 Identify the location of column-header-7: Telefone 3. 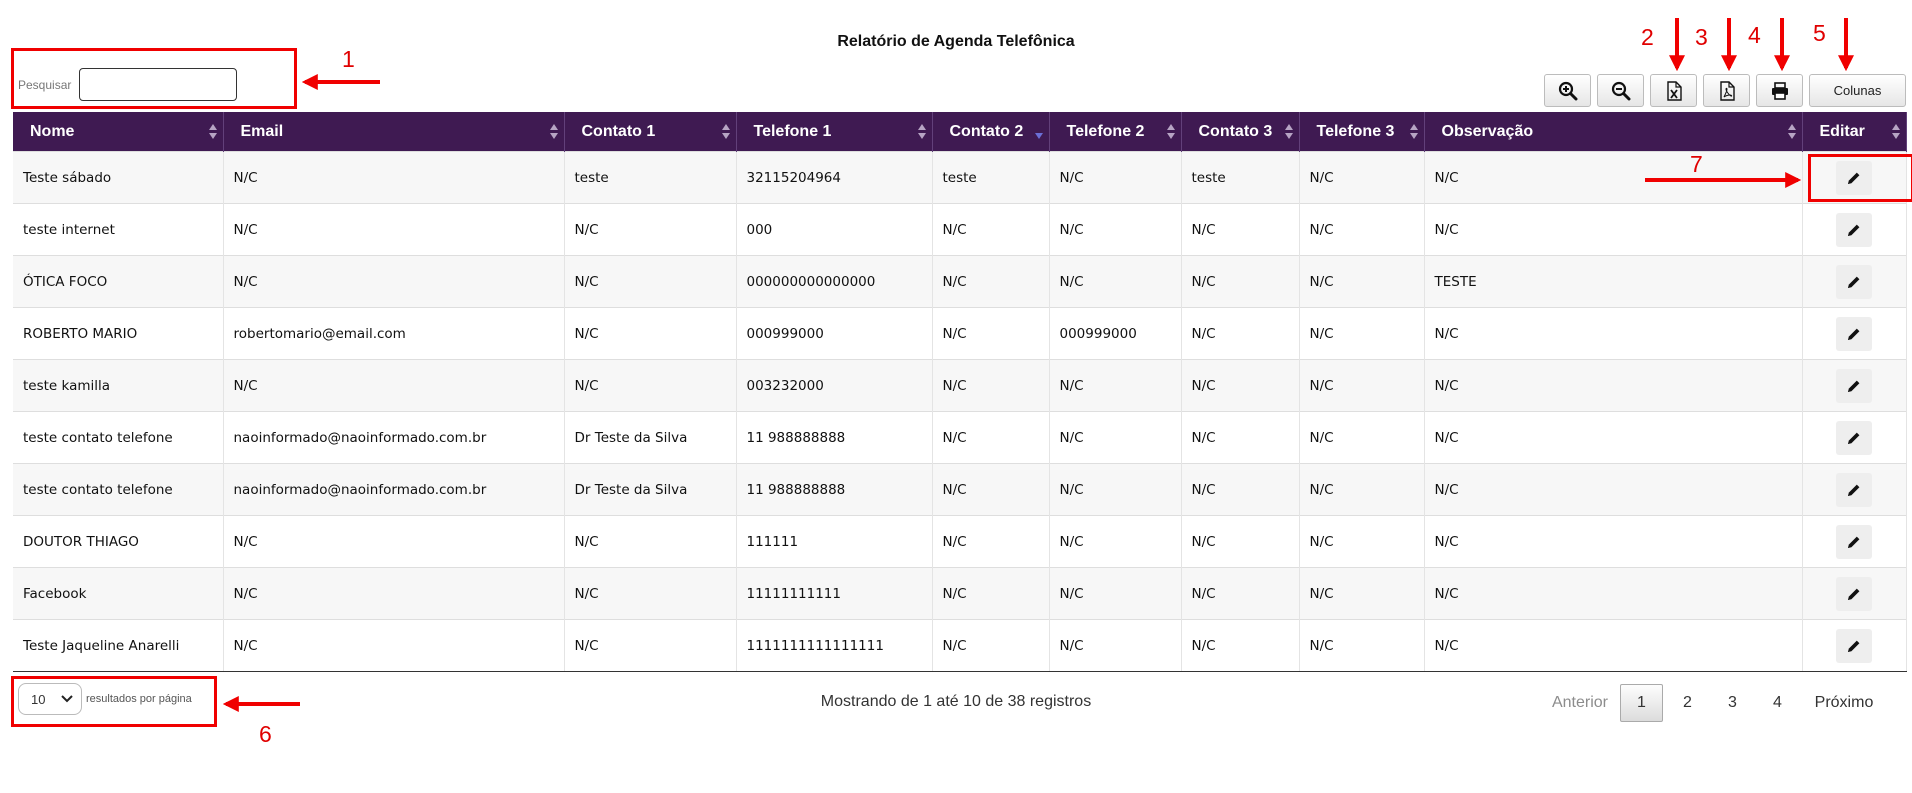
(1362, 132).